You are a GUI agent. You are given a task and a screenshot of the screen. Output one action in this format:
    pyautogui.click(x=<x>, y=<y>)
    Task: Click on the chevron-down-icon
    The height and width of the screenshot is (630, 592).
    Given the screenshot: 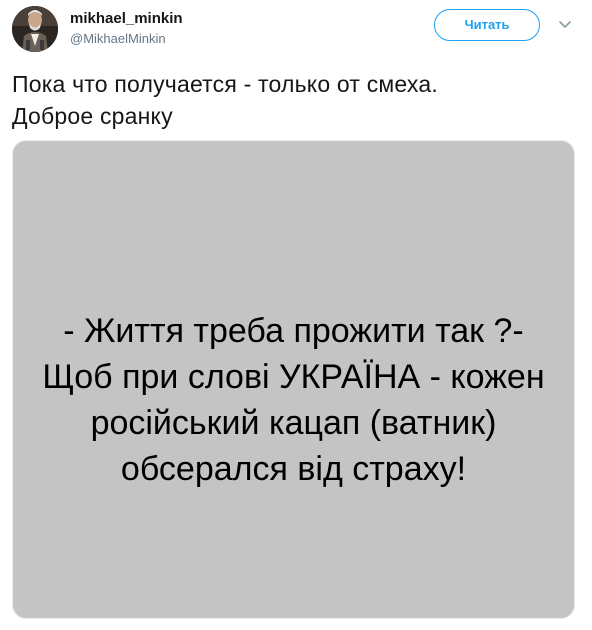 What is the action you would take?
    pyautogui.click(x=565, y=24)
    